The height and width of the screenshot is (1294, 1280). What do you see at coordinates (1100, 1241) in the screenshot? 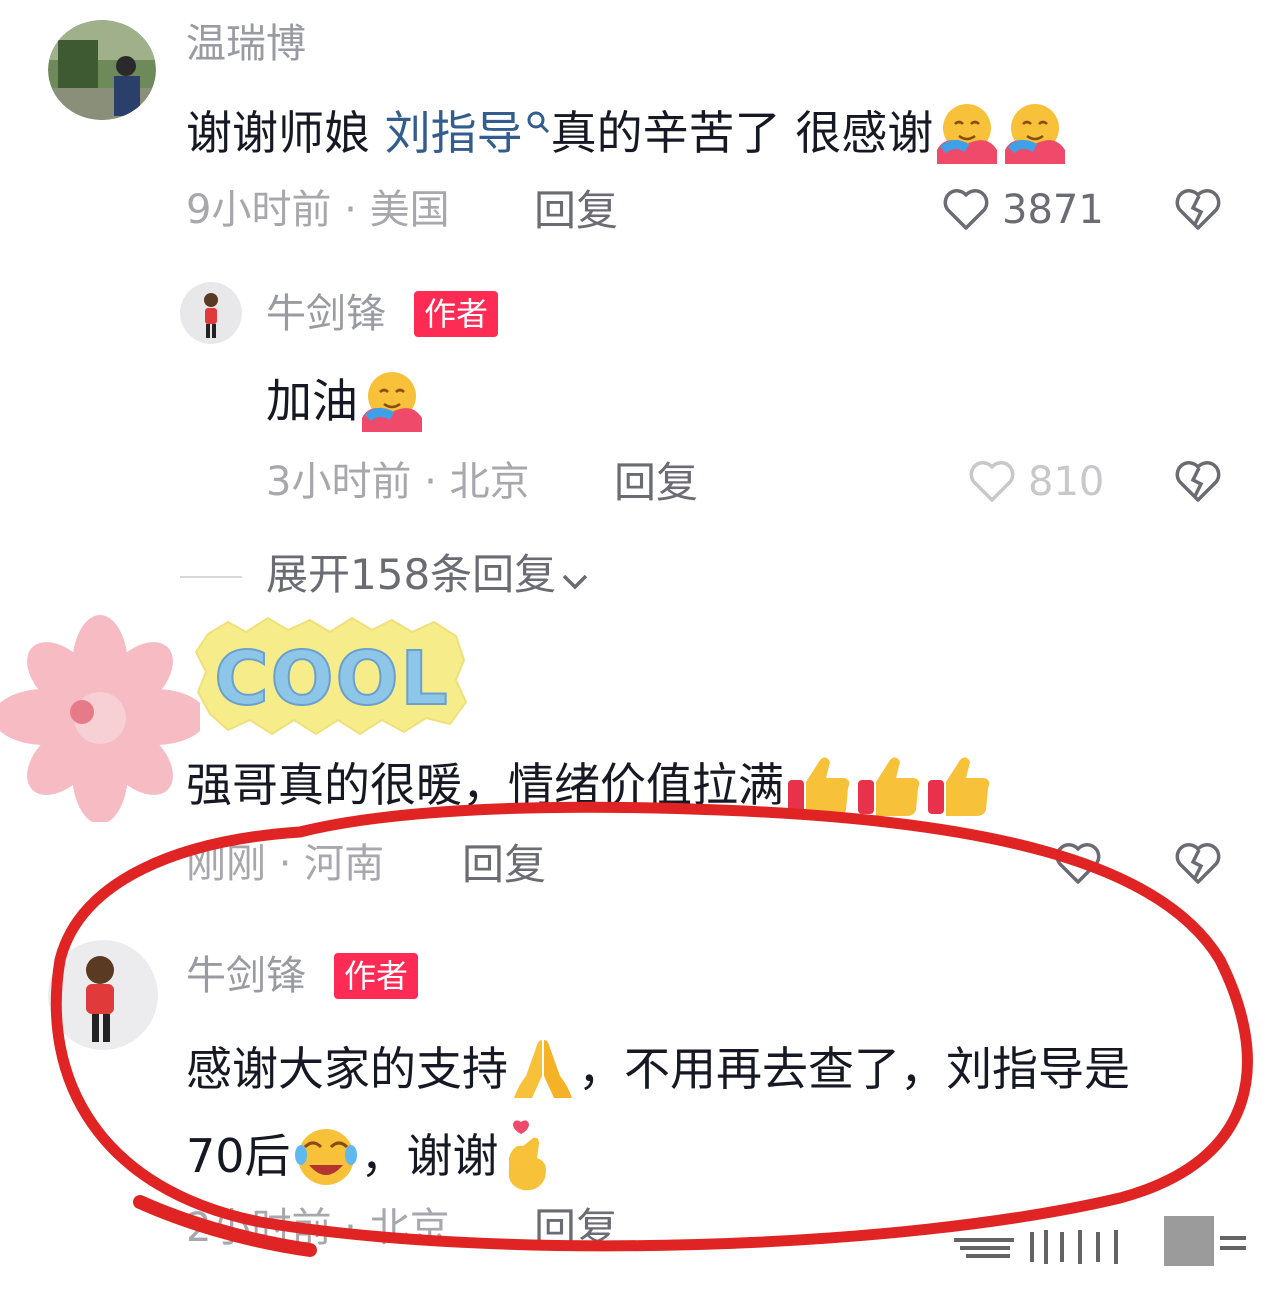
I see `watermark-logo` at bounding box center [1100, 1241].